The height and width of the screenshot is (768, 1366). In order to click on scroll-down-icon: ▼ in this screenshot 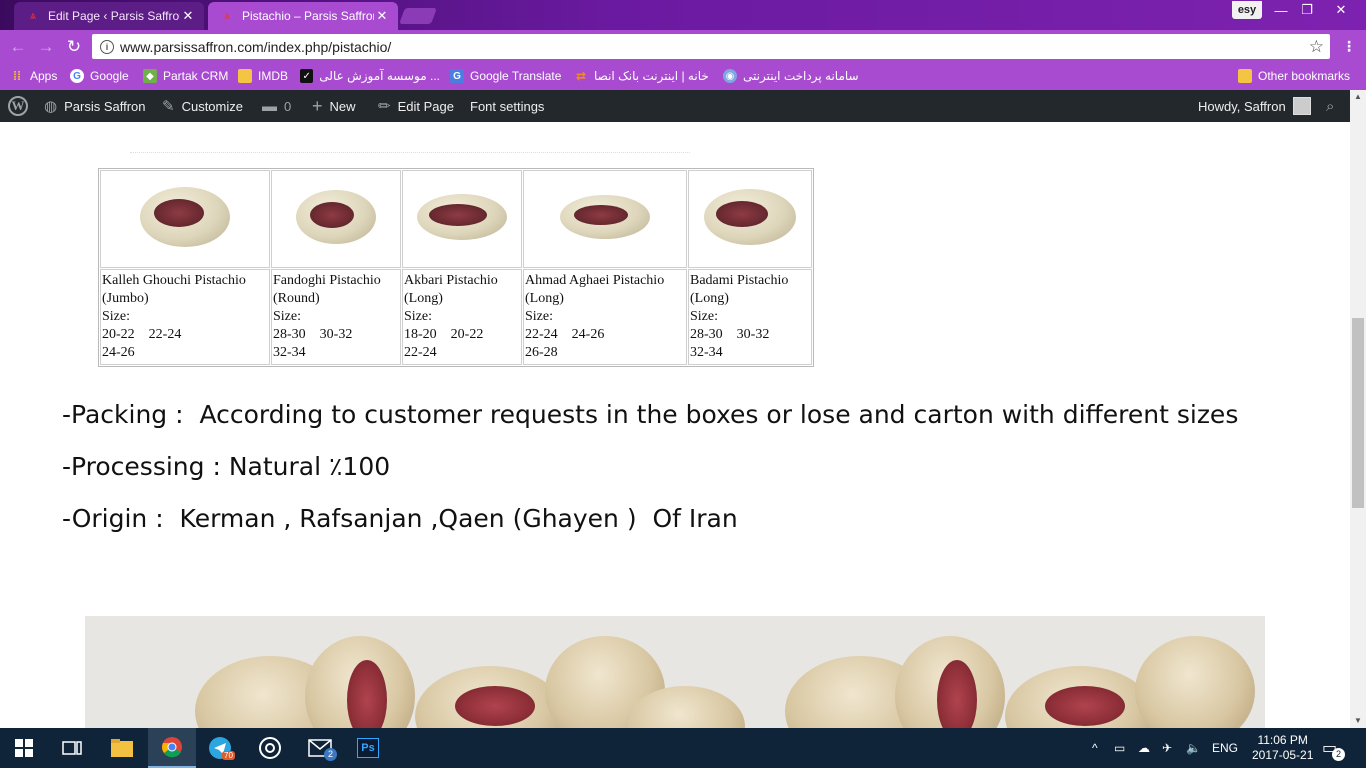, I will do `click(1358, 721)`.